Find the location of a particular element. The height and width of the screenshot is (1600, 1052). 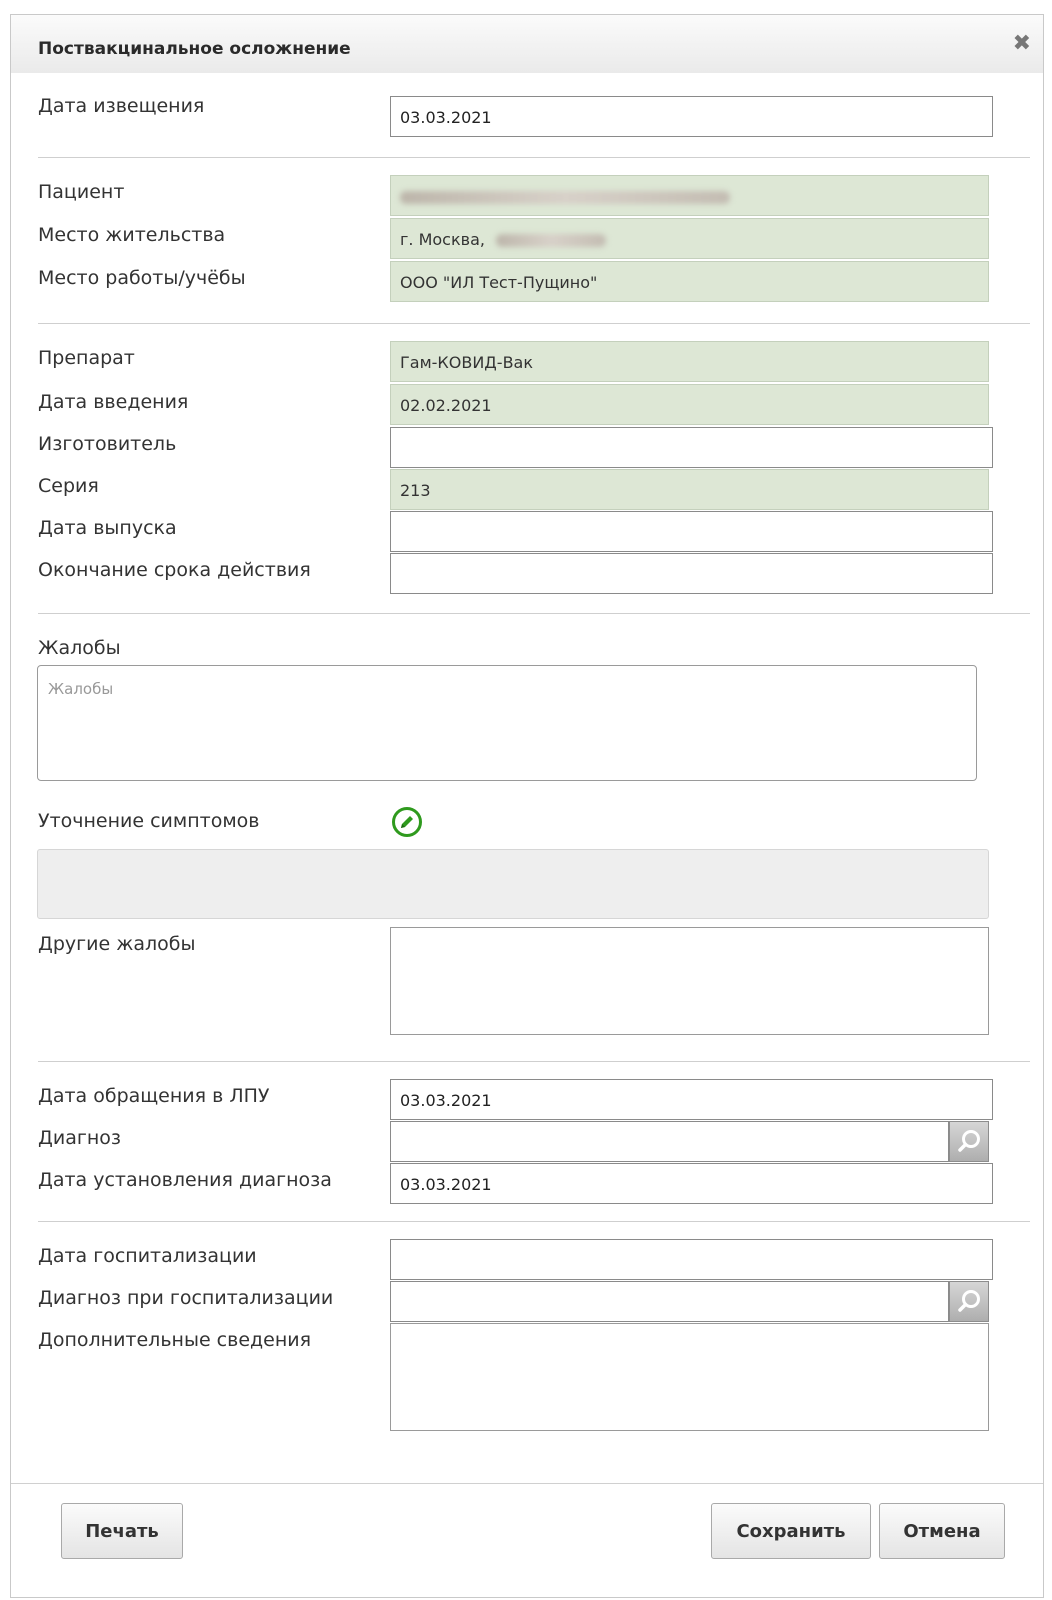

hospital-diagnosis-label: Диагноз при госпитализации is located at coordinates (186, 1298).